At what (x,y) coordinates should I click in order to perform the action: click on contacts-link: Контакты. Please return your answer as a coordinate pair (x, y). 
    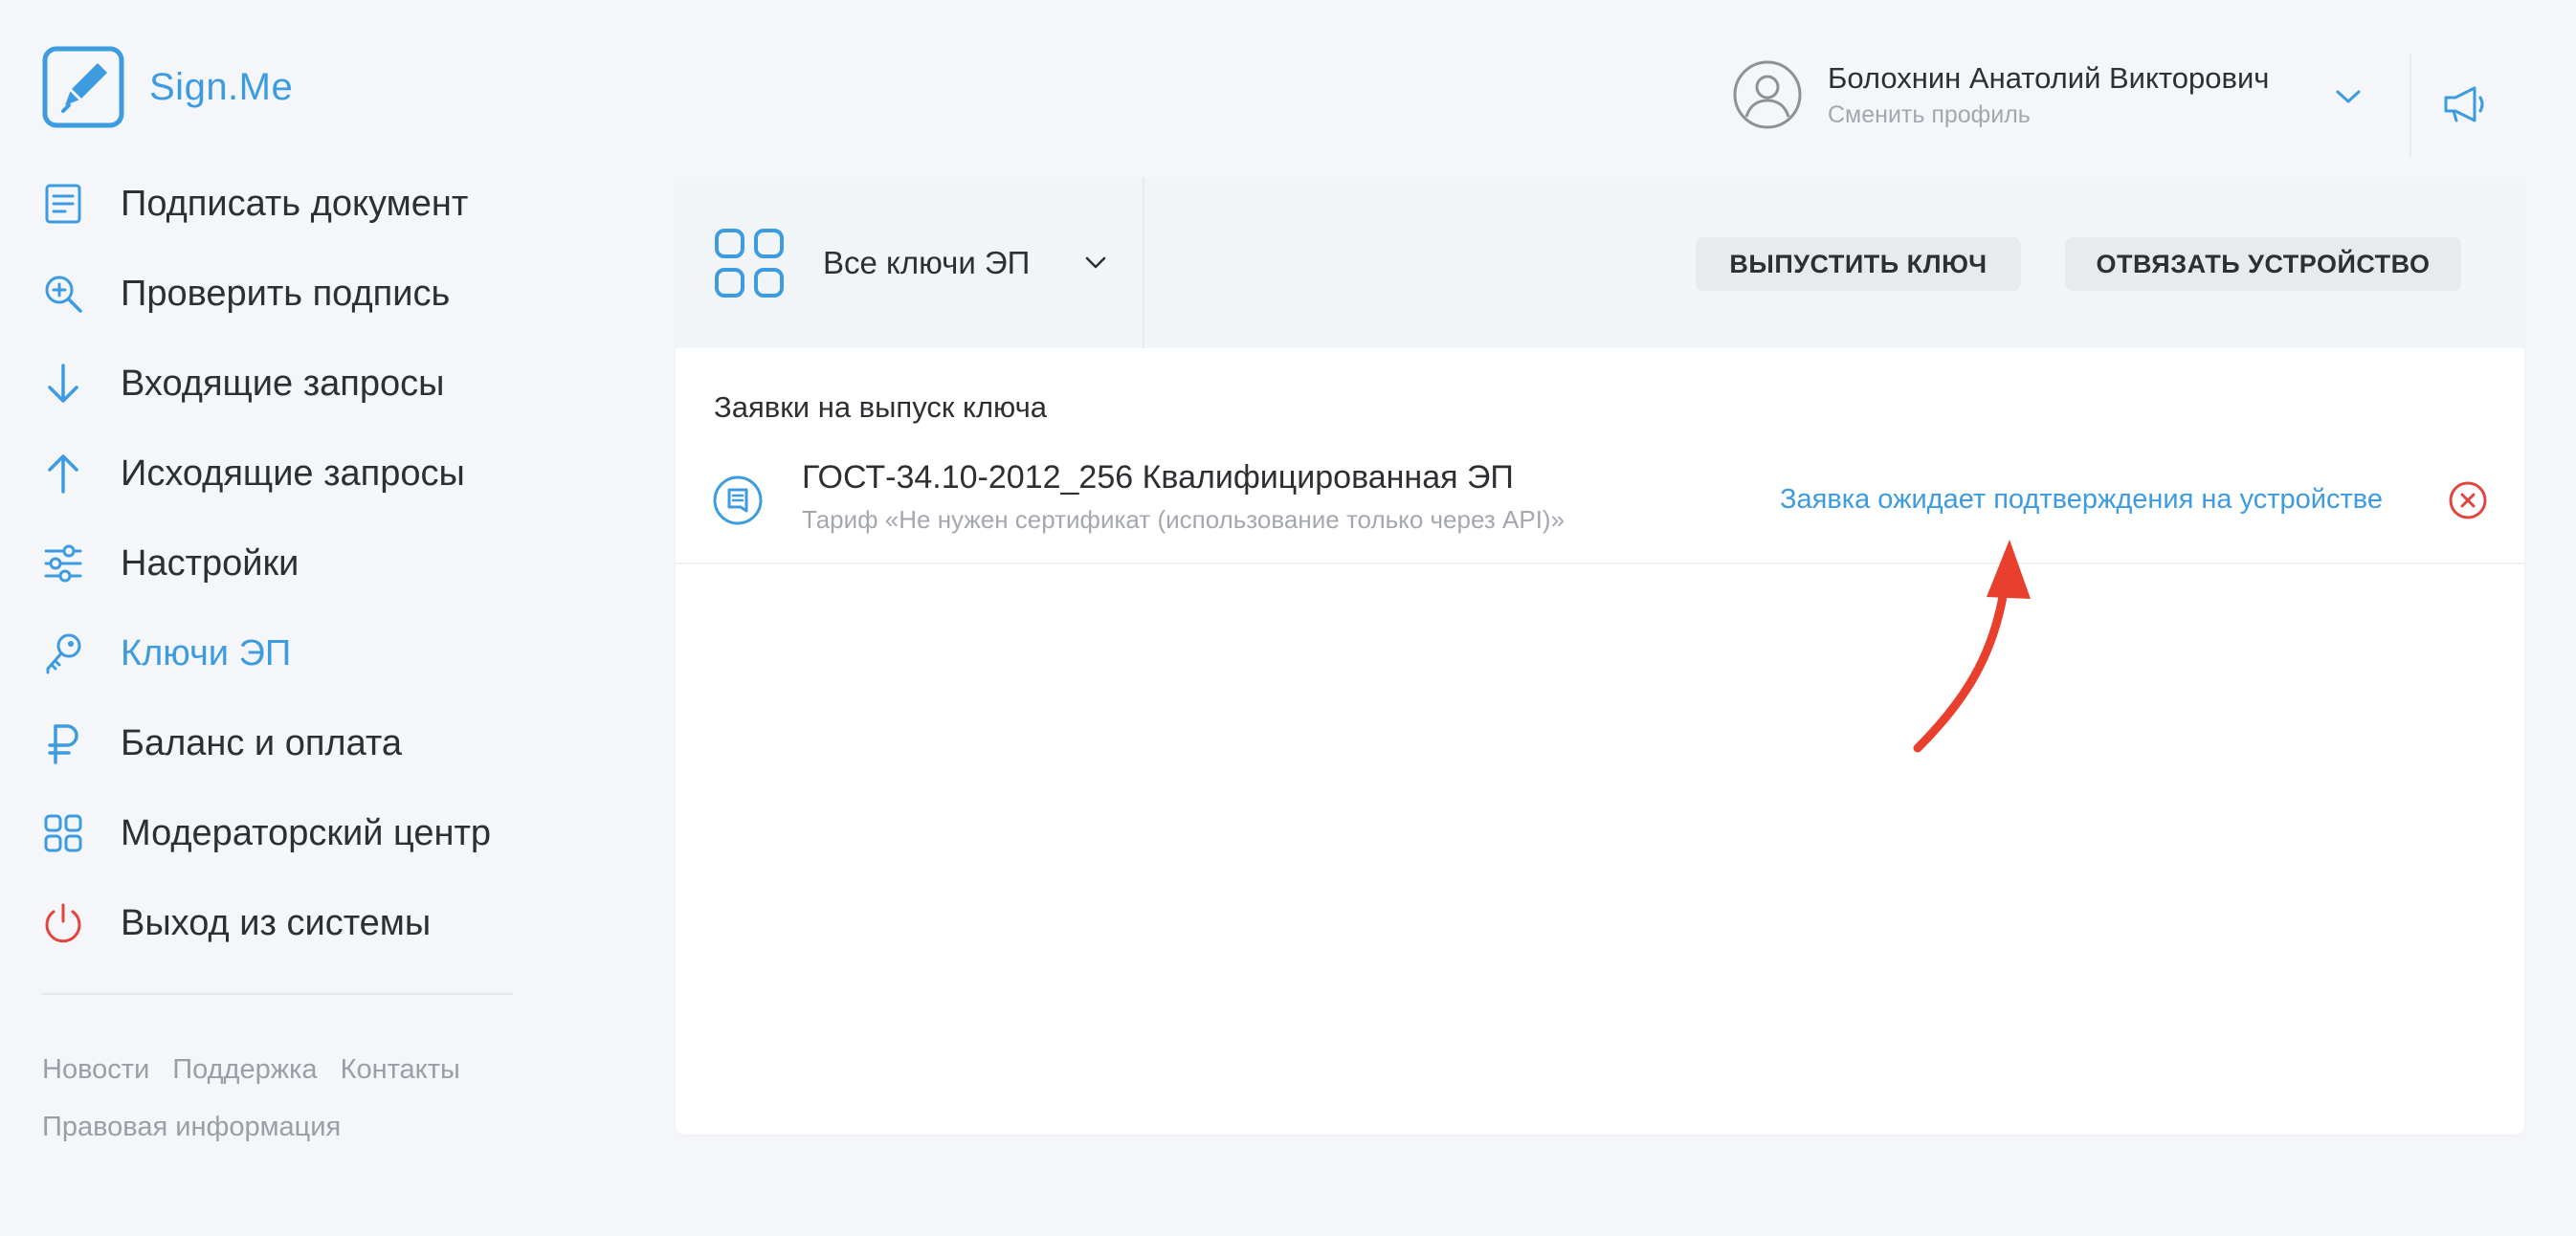
    Looking at the image, I should click on (400, 1069).